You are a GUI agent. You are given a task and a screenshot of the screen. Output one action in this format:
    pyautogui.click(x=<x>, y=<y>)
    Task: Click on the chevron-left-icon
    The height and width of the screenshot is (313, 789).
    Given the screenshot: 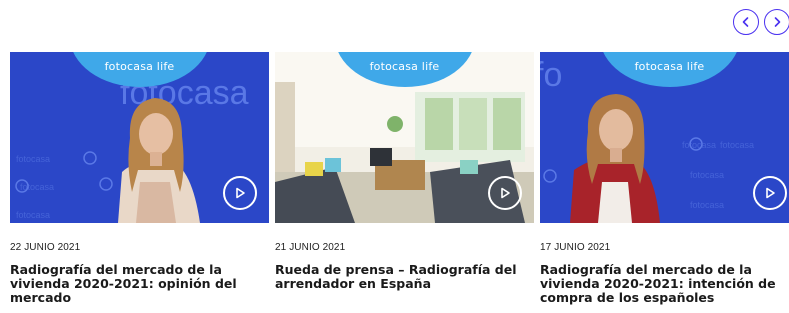 What is the action you would take?
    pyautogui.click(x=745, y=22)
    